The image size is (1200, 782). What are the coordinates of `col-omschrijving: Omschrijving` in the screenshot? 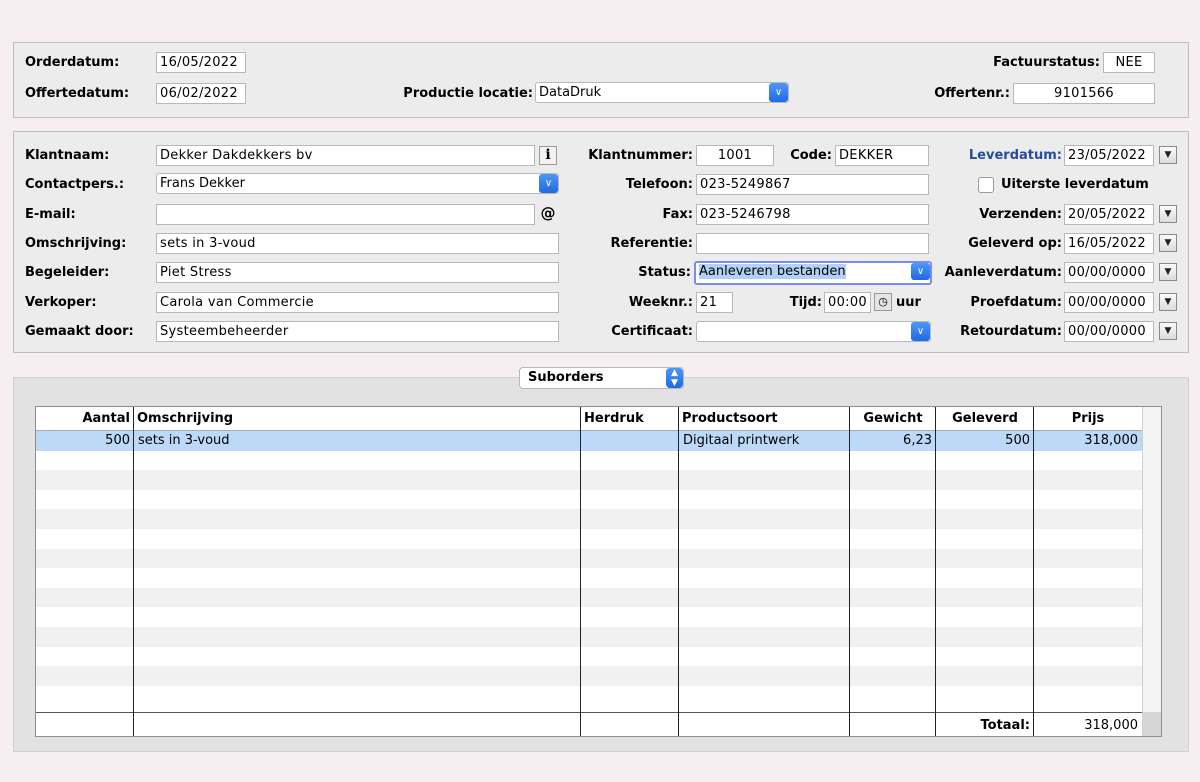 It's located at (357, 419).